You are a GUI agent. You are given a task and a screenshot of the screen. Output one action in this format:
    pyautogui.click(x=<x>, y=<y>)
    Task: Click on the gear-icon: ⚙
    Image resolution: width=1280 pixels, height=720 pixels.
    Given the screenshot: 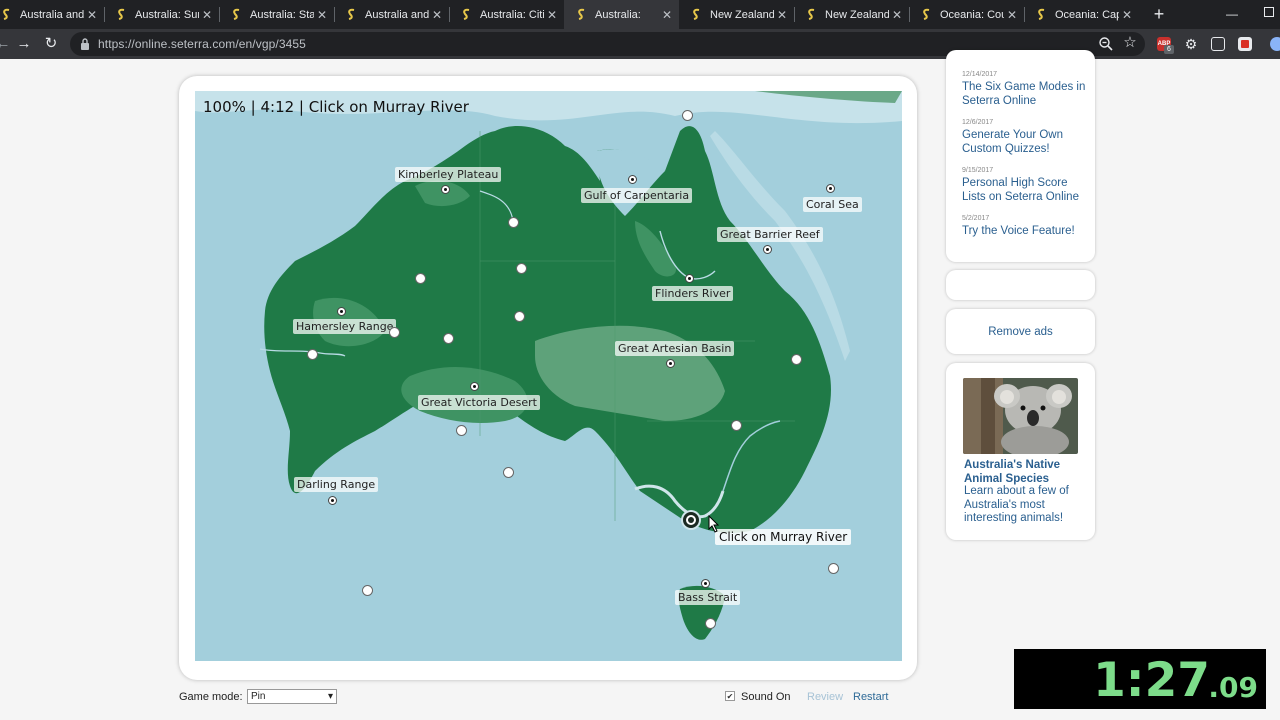 What is the action you would take?
    pyautogui.click(x=1191, y=44)
    